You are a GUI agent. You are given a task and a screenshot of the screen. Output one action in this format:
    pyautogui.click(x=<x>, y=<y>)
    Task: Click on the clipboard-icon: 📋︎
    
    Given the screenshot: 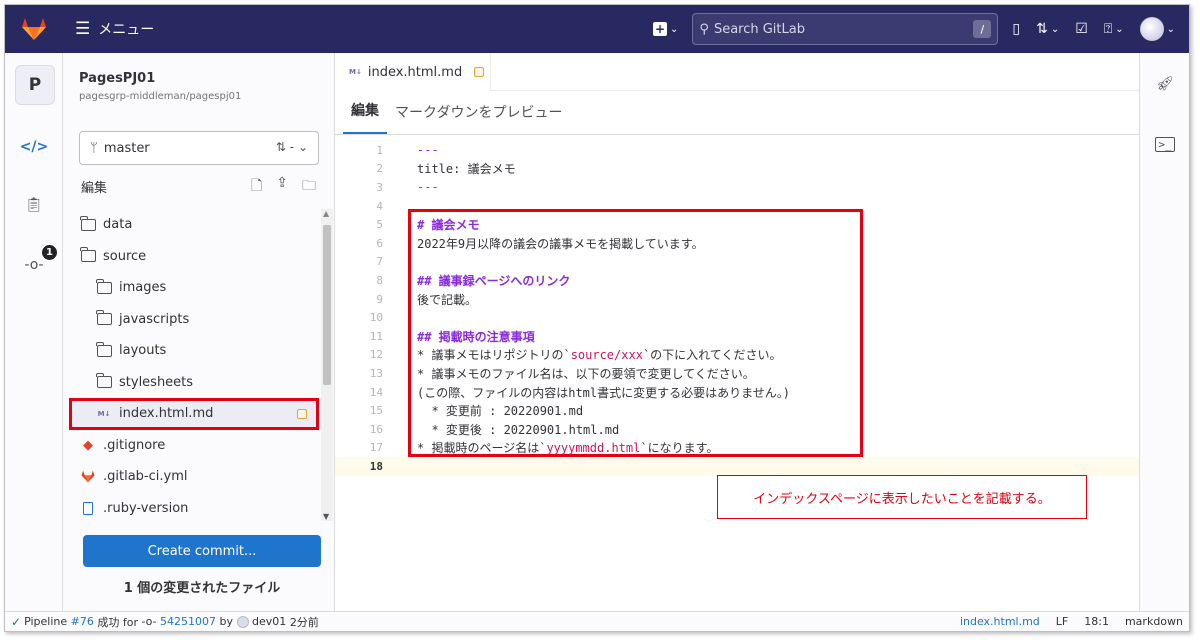 What is the action you would take?
    pyautogui.click(x=34, y=205)
    